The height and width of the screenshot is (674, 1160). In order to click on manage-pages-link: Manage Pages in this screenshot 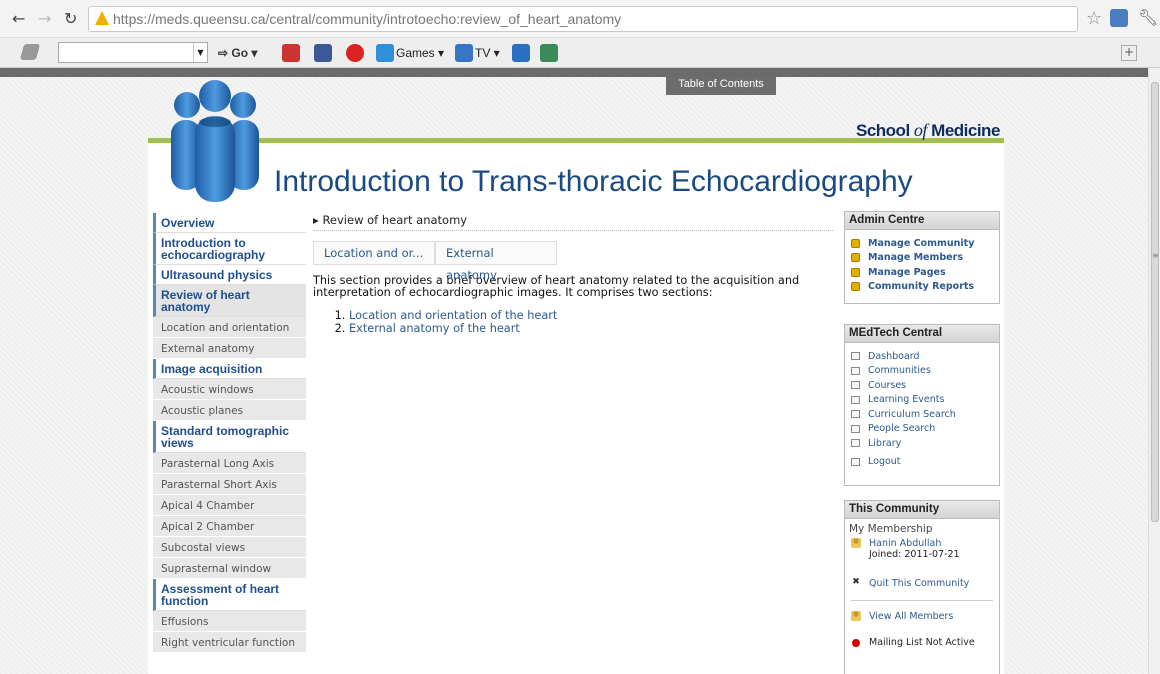, I will do `click(922, 272)`.